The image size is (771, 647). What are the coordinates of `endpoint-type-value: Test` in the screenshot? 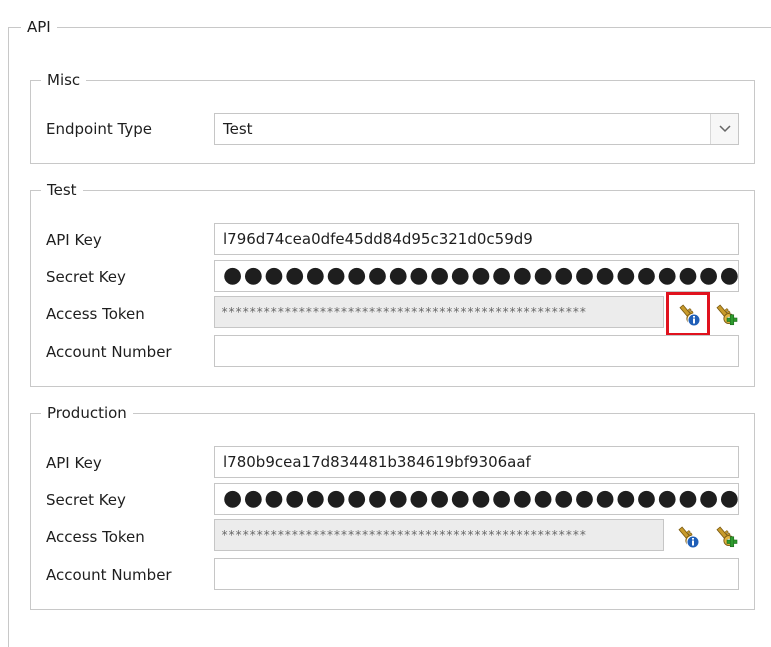 It's located at (238, 129).